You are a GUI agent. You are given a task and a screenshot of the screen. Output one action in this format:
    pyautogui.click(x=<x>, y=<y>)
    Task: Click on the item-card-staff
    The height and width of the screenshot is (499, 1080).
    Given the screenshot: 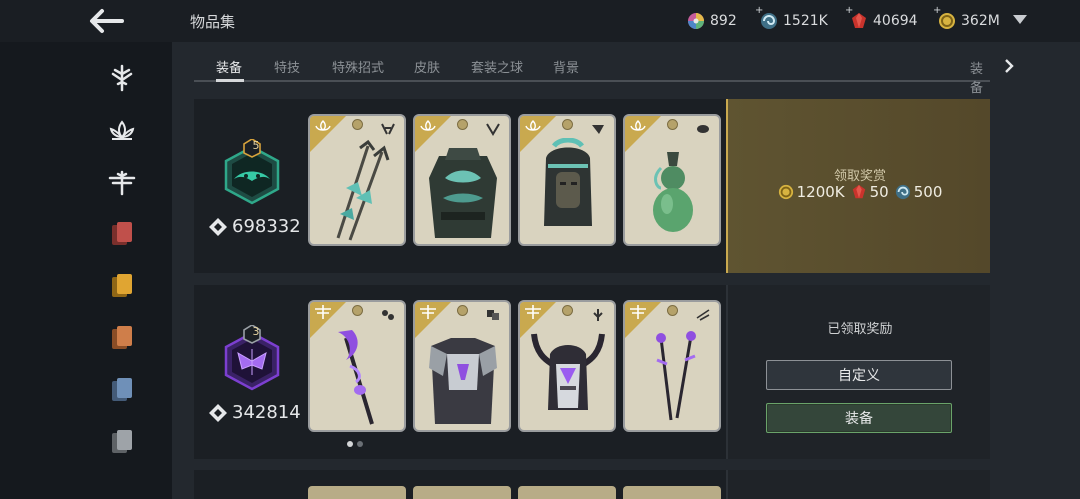 What is the action you would take?
    pyautogui.click(x=357, y=366)
    